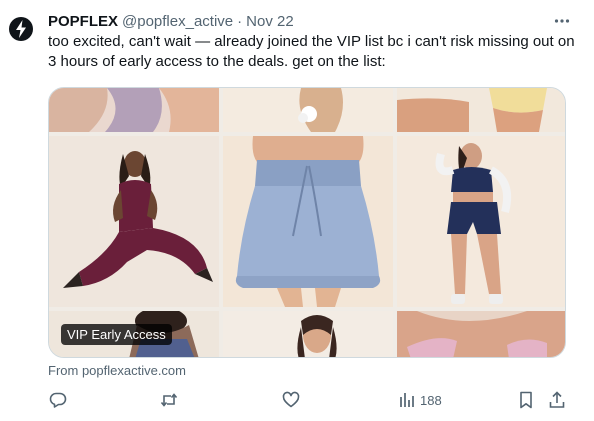 The width and height of the screenshot is (594, 421). What do you see at coordinates (311, 21) in the screenshot?
I see `tweet-header: POPFLEX @popflex_active · Nov 22` at bounding box center [311, 21].